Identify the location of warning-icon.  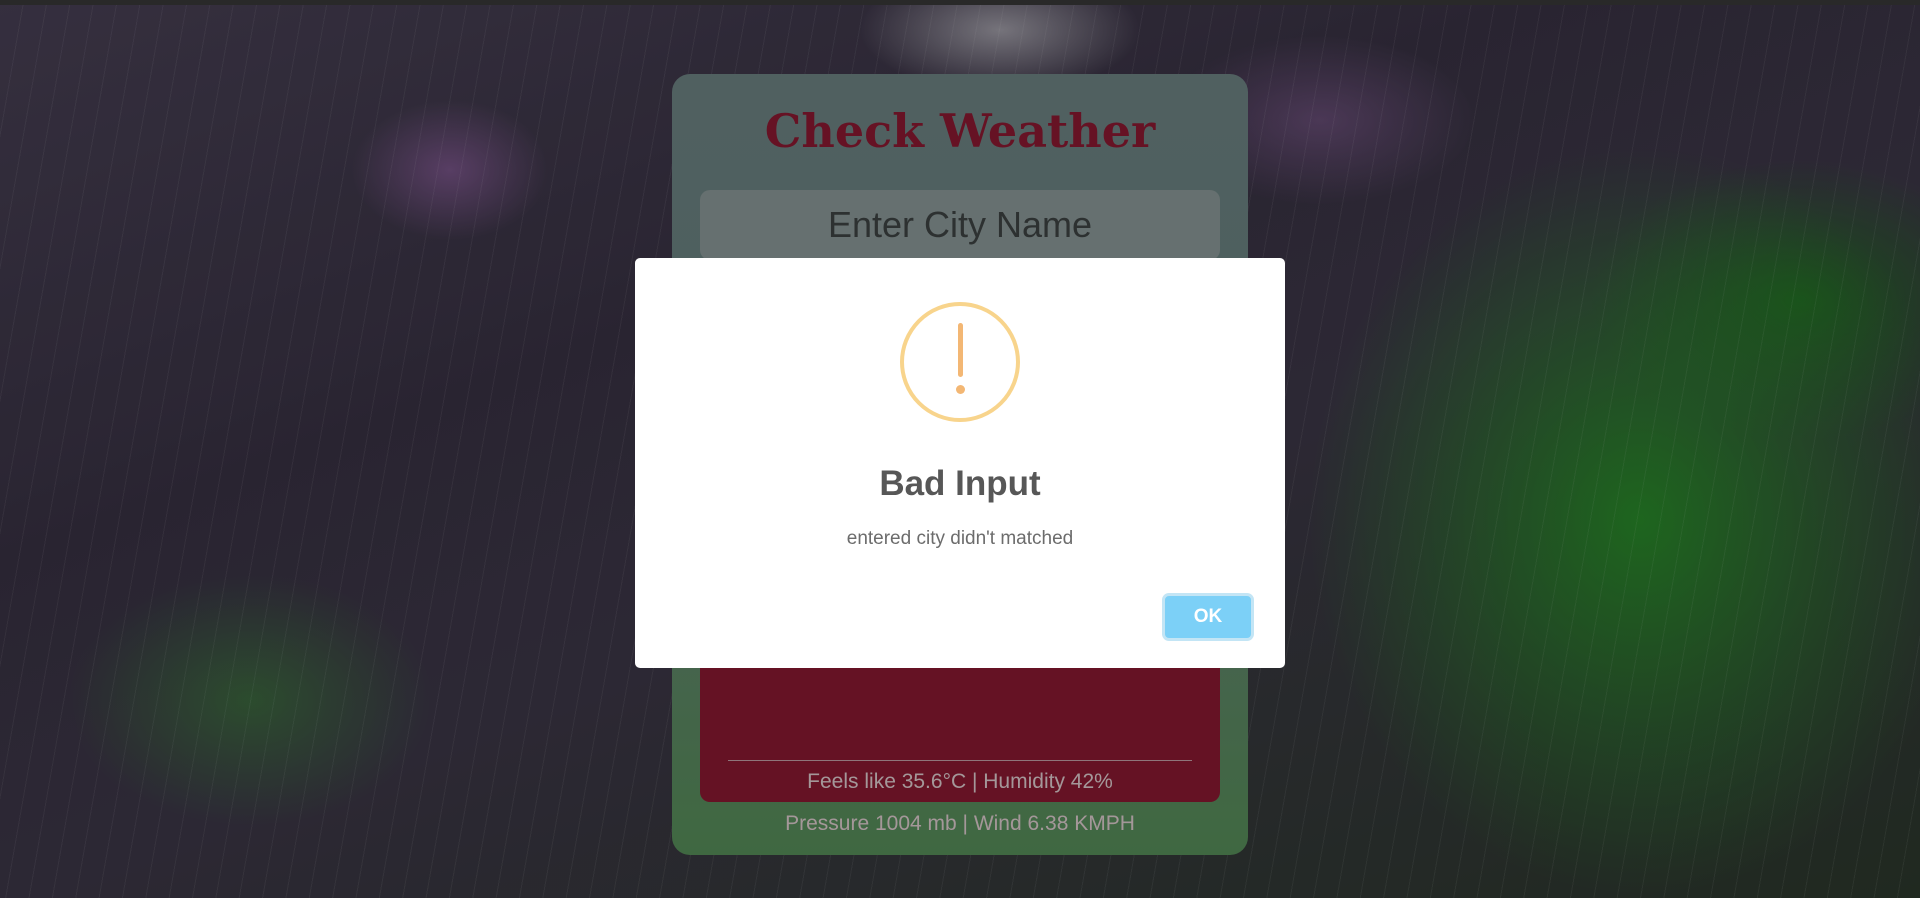
(960, 362).